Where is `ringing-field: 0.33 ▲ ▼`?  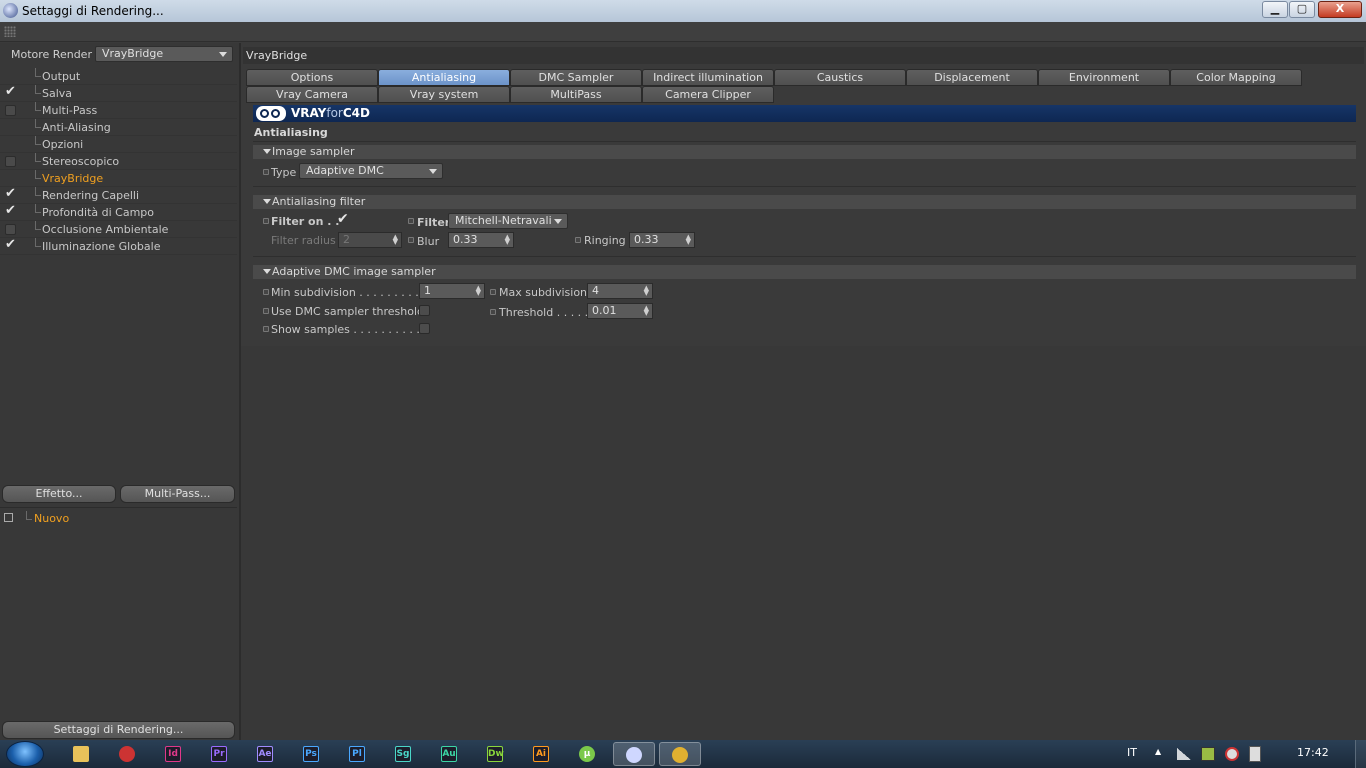 ringing-field: 0.33 ▲ ▼ is located at coordinates (662, 240).